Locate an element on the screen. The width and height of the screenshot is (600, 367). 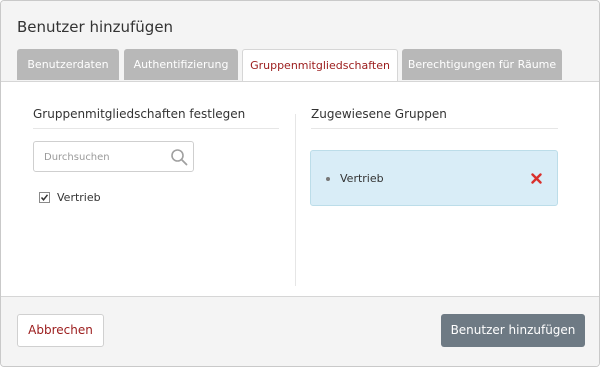
right-divider is located at coordinates (434, 128).